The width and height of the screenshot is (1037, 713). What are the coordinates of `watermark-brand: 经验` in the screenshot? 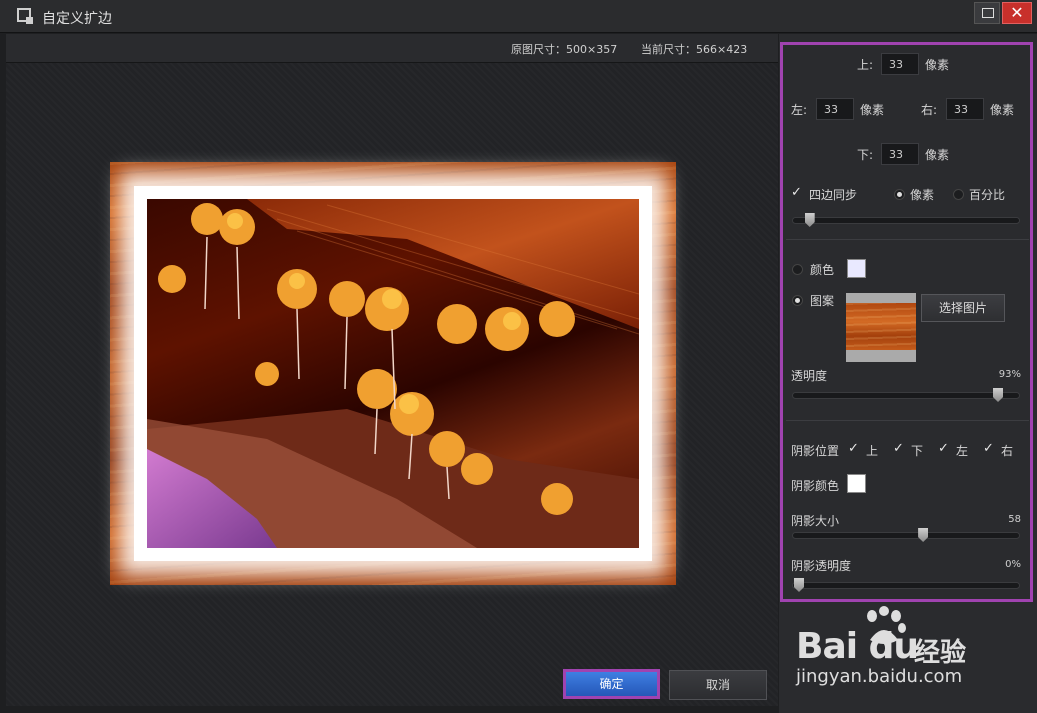 It's located at (940, 653).